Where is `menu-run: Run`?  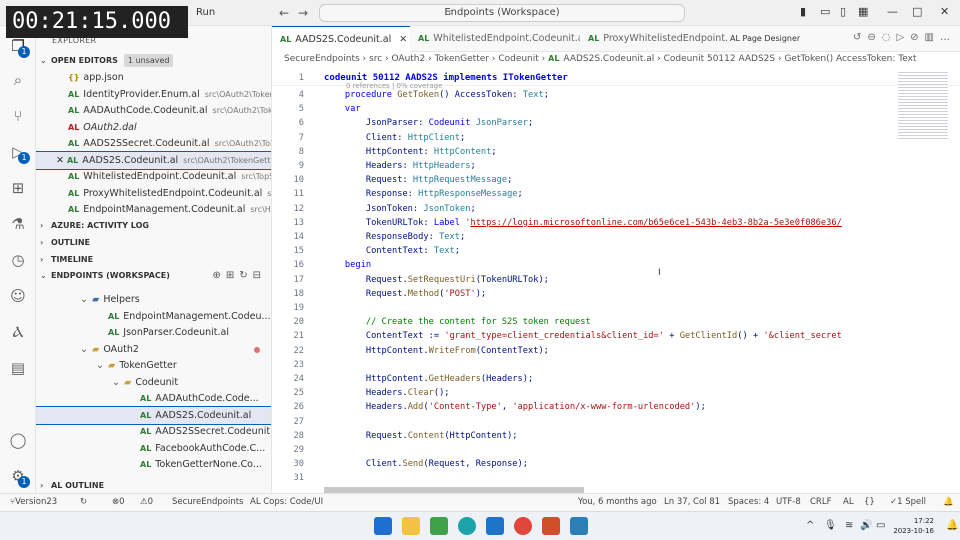 menu-run: Run is located at coordinates (205, 12).